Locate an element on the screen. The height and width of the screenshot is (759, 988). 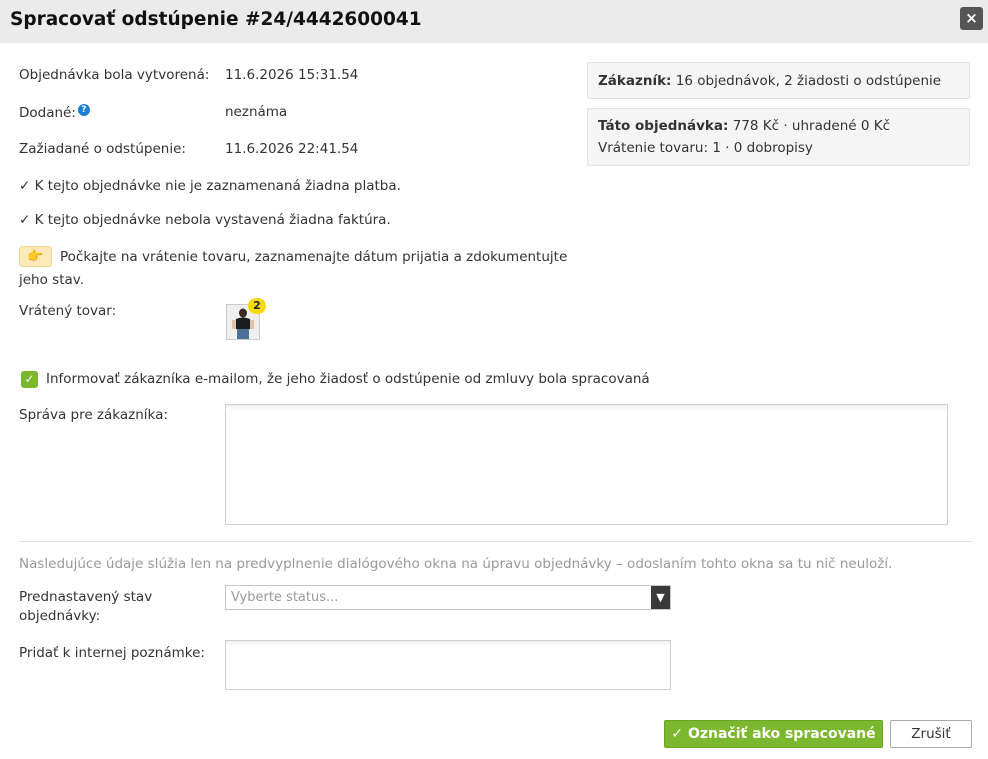
dialog-titlebar: Spracovať odstúpenie #24/4442600041 × is located at coordinates (494, 21).